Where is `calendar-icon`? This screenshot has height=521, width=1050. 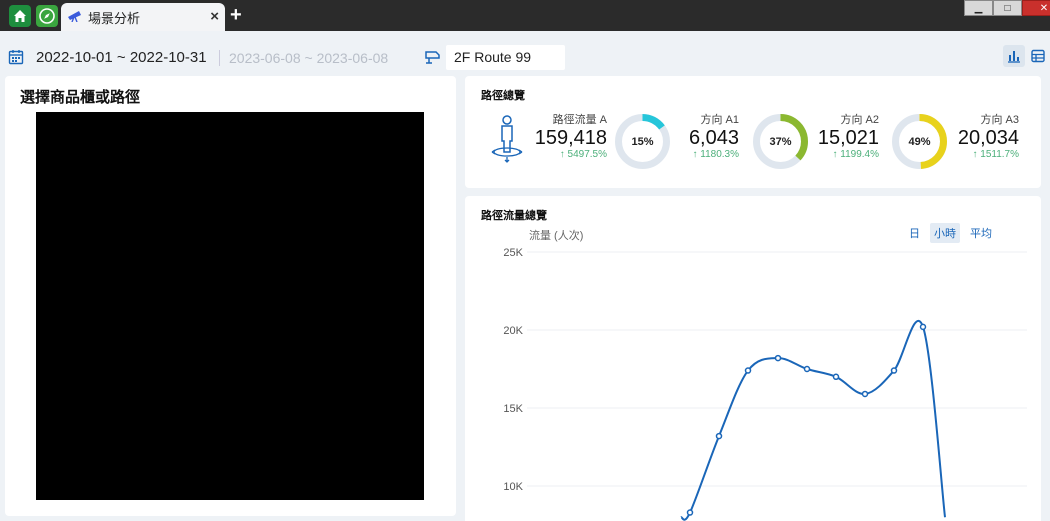 calendar-icon is located at coordinates (16, 59).